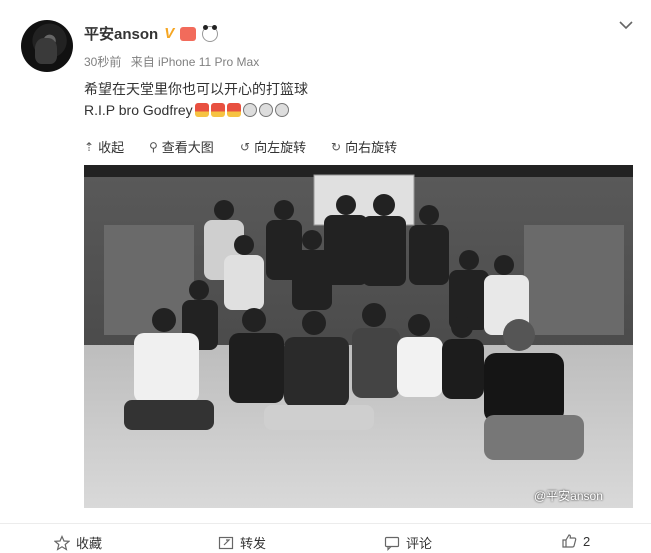 This screenshot has width=651, height=553. I want to click on repost-icon, so click(226, 542).